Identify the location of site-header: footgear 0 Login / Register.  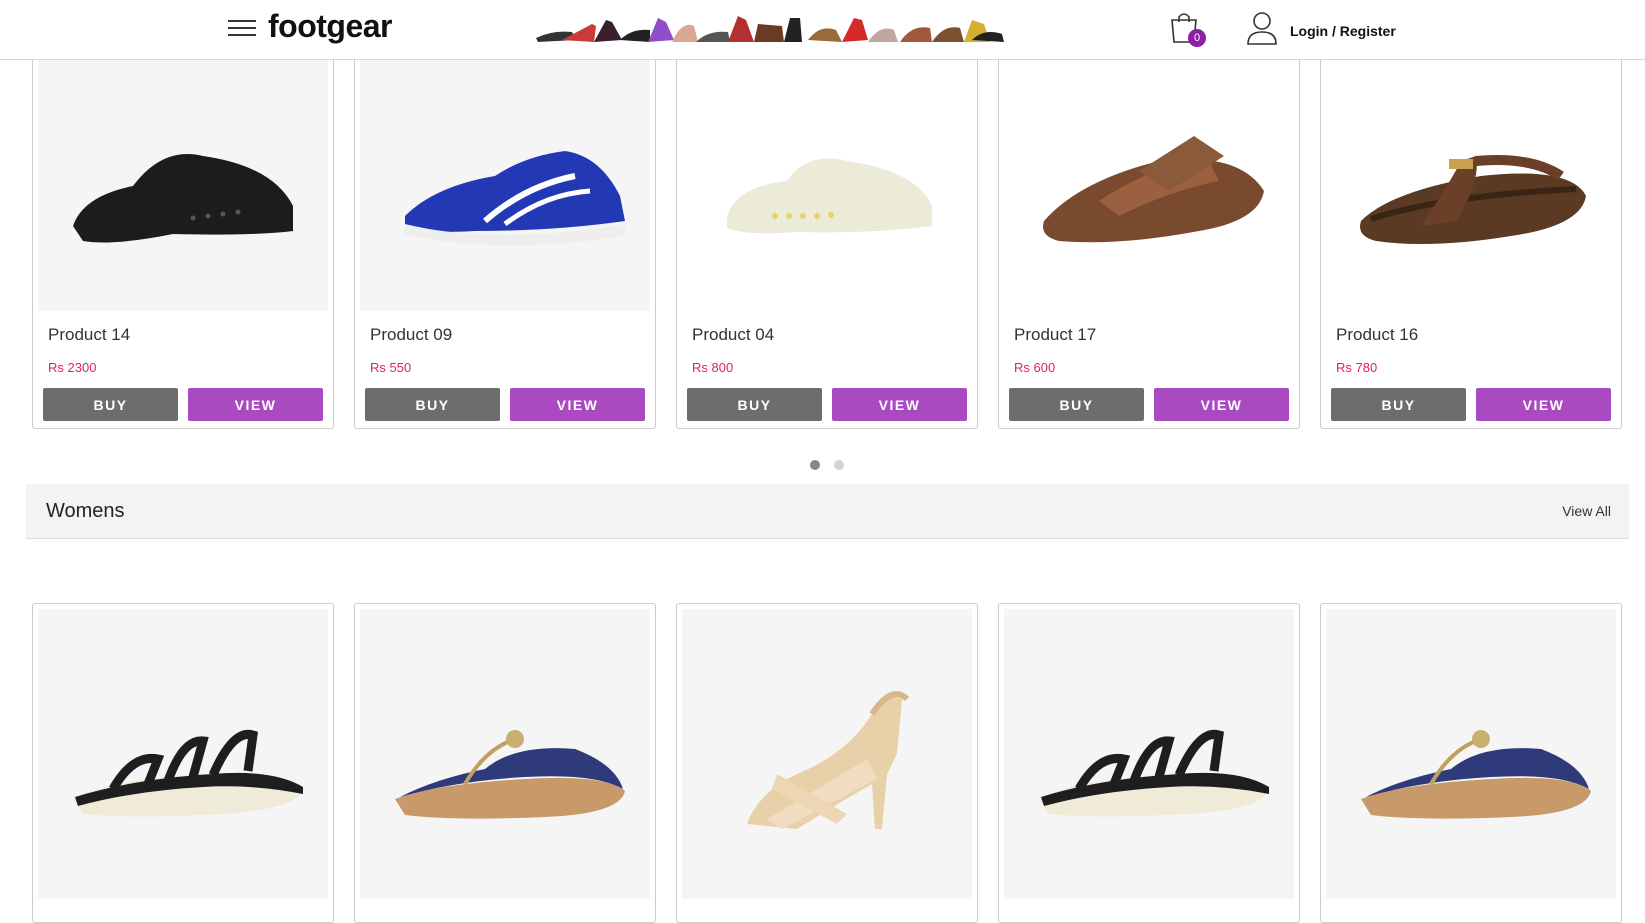
(822, 30).